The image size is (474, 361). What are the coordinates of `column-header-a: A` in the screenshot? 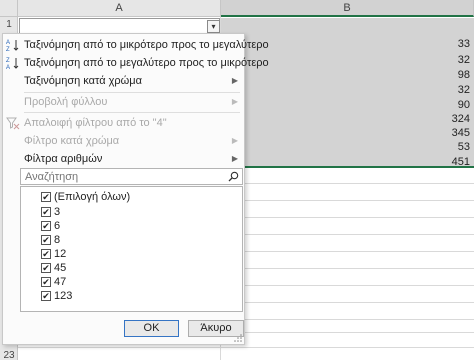 It's located at (119, 8).